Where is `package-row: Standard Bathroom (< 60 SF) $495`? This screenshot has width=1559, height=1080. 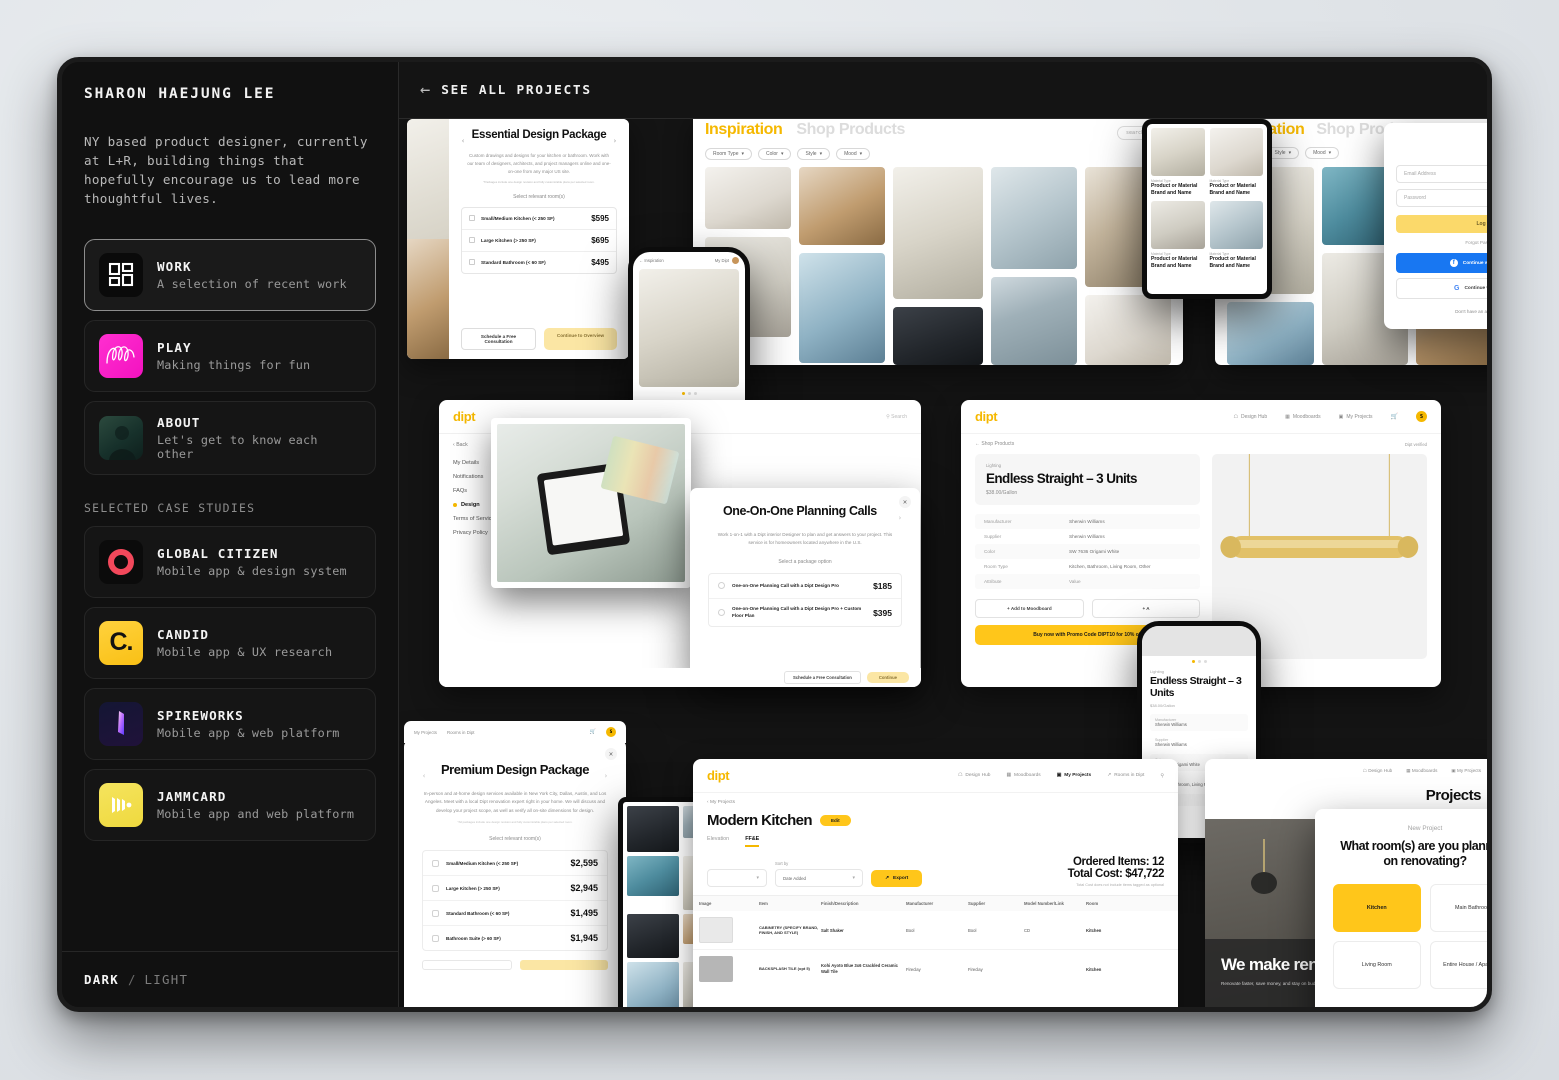
package-row: Standard Bathroom (< 60 SF) $495 is located at coordinates (539, 262).